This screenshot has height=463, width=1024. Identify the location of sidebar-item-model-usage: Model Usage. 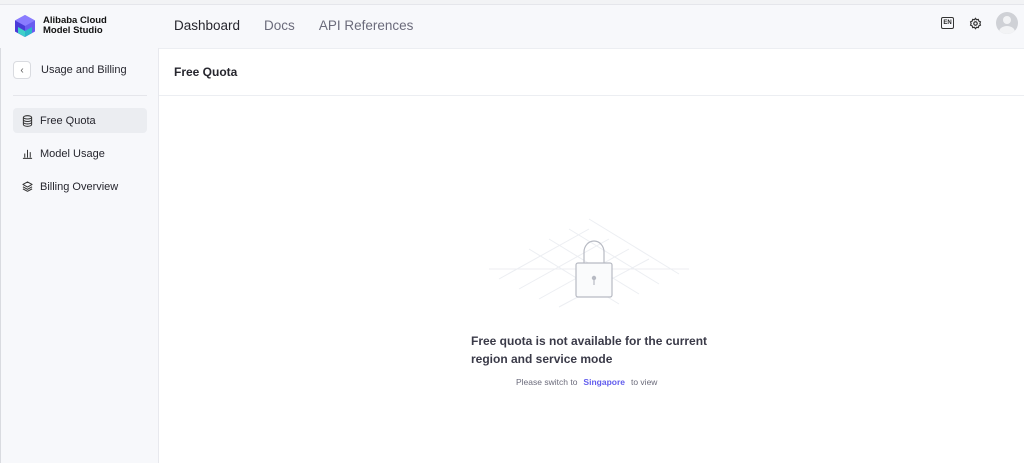
(80, 153).